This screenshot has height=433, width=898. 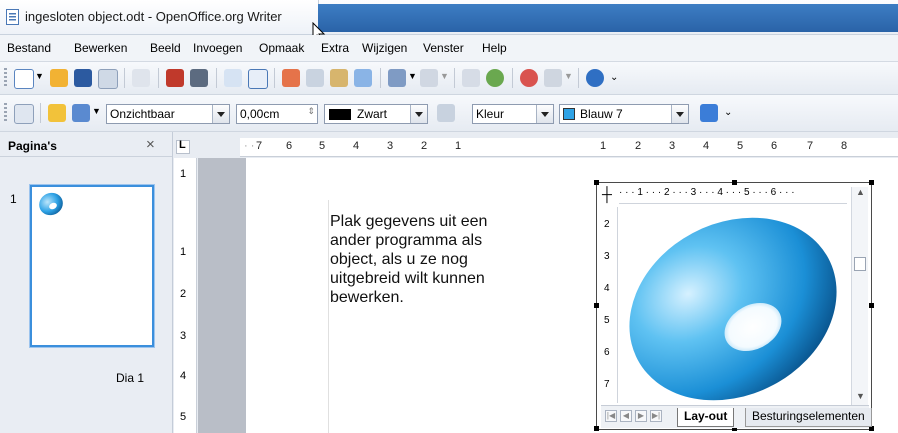 What do you see at coordinates (569, 114) in the screenshot?
I see `fill-color-swatch` at bounding box center [569, 114].